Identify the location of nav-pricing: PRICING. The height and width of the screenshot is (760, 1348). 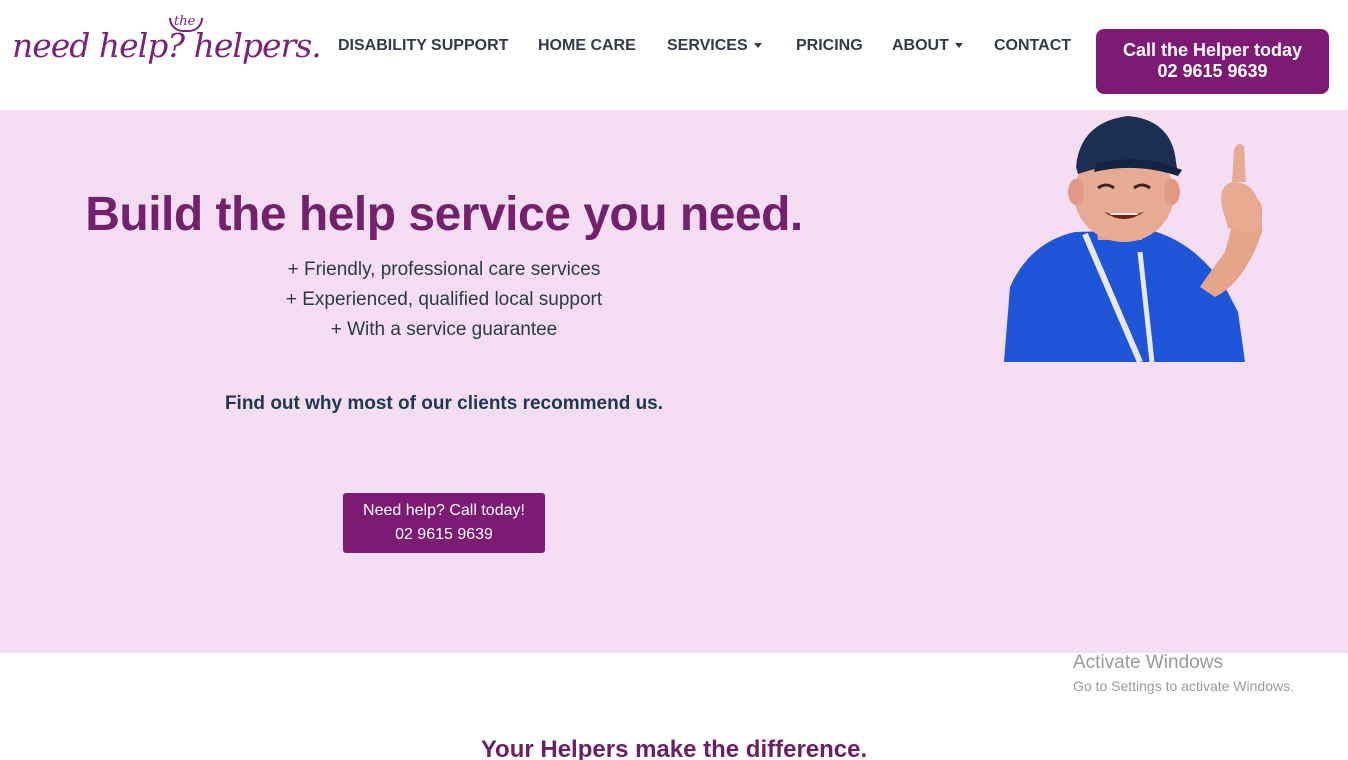
(829, 46).